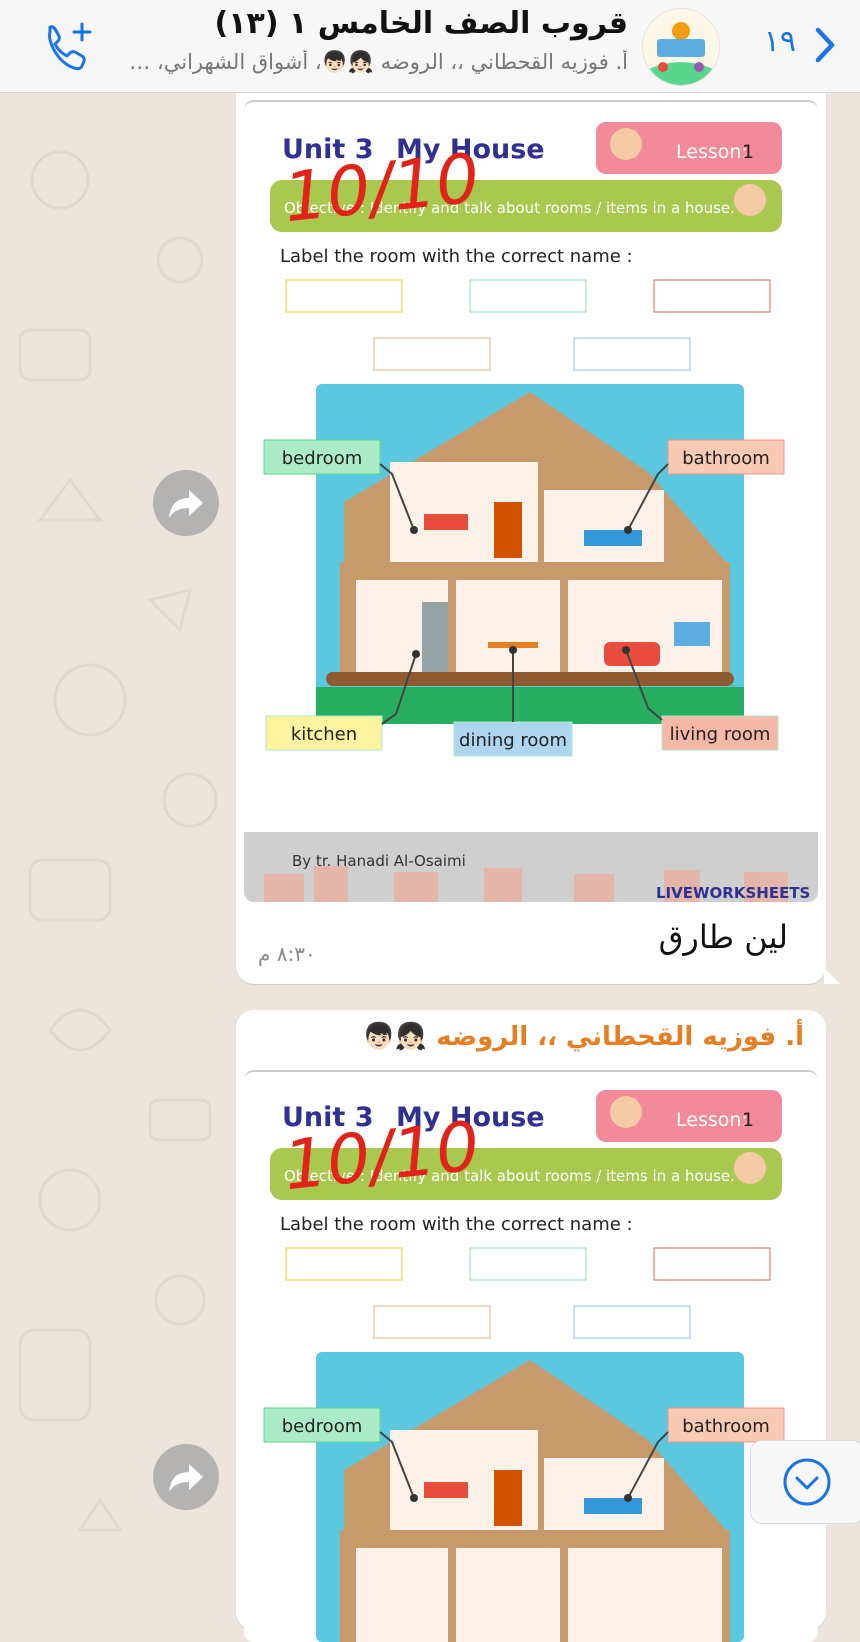  I want to click on scroll-down-icon, so click(807, 1482).